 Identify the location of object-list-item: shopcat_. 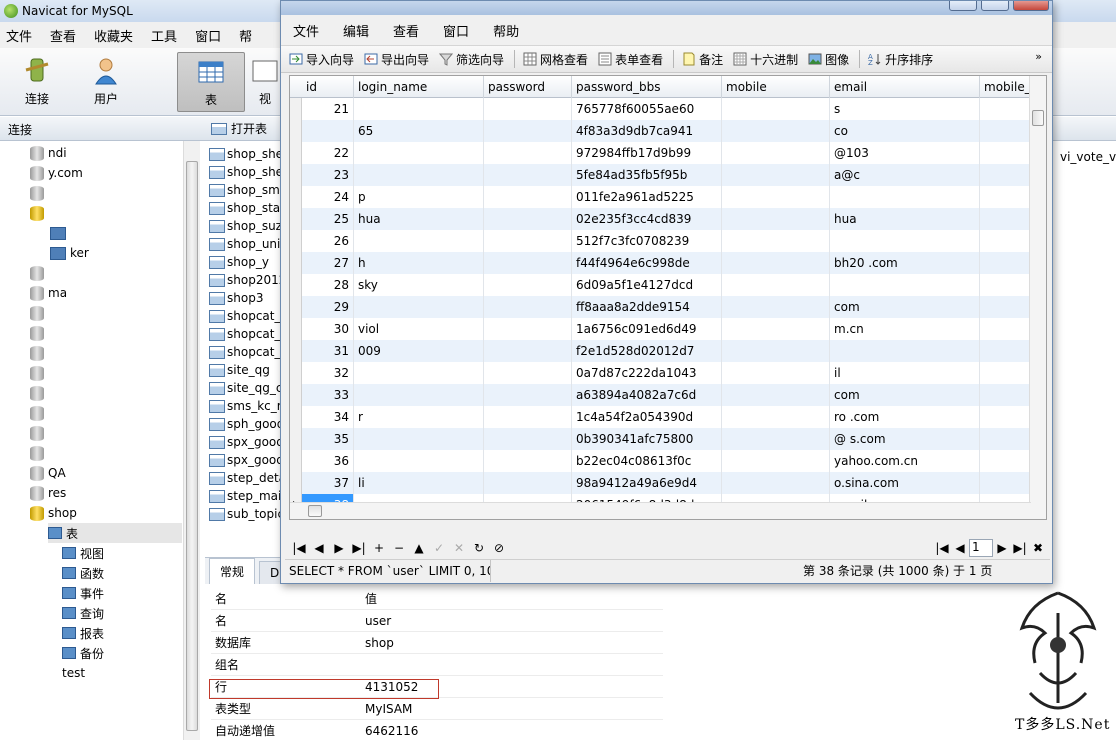
(244, 352).